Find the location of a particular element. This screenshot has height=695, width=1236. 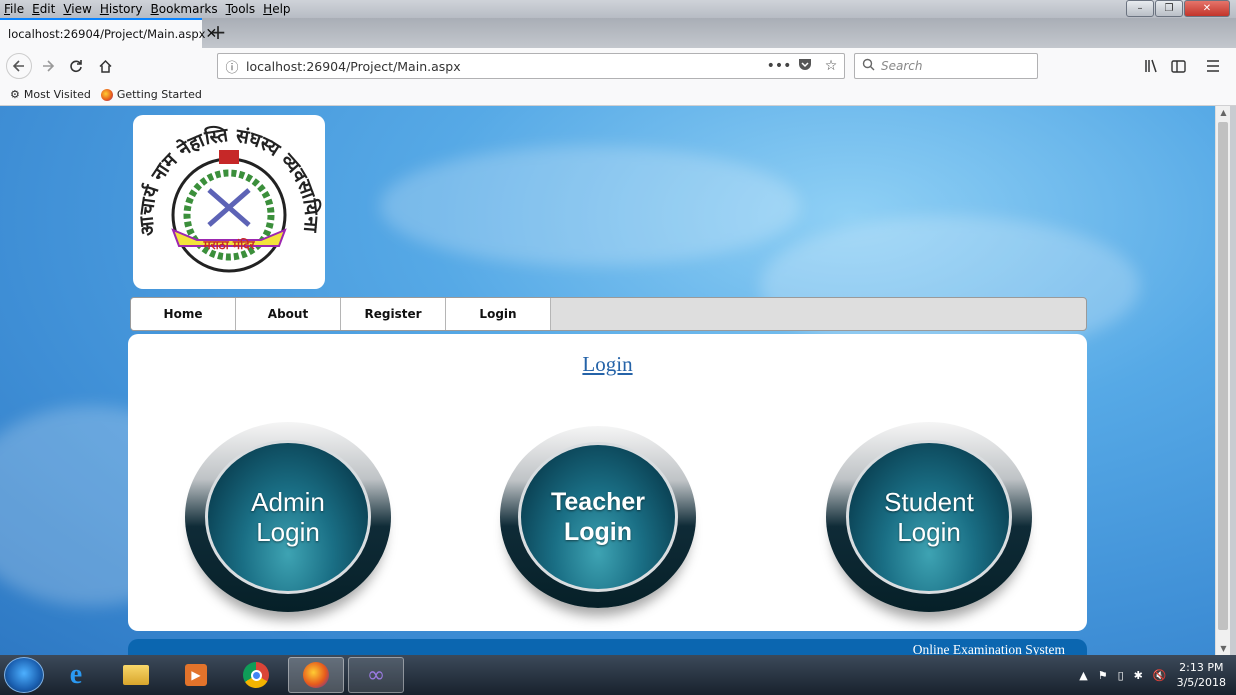

volume-muted-icon: 🔇 is located at coordinates (1160, 675).